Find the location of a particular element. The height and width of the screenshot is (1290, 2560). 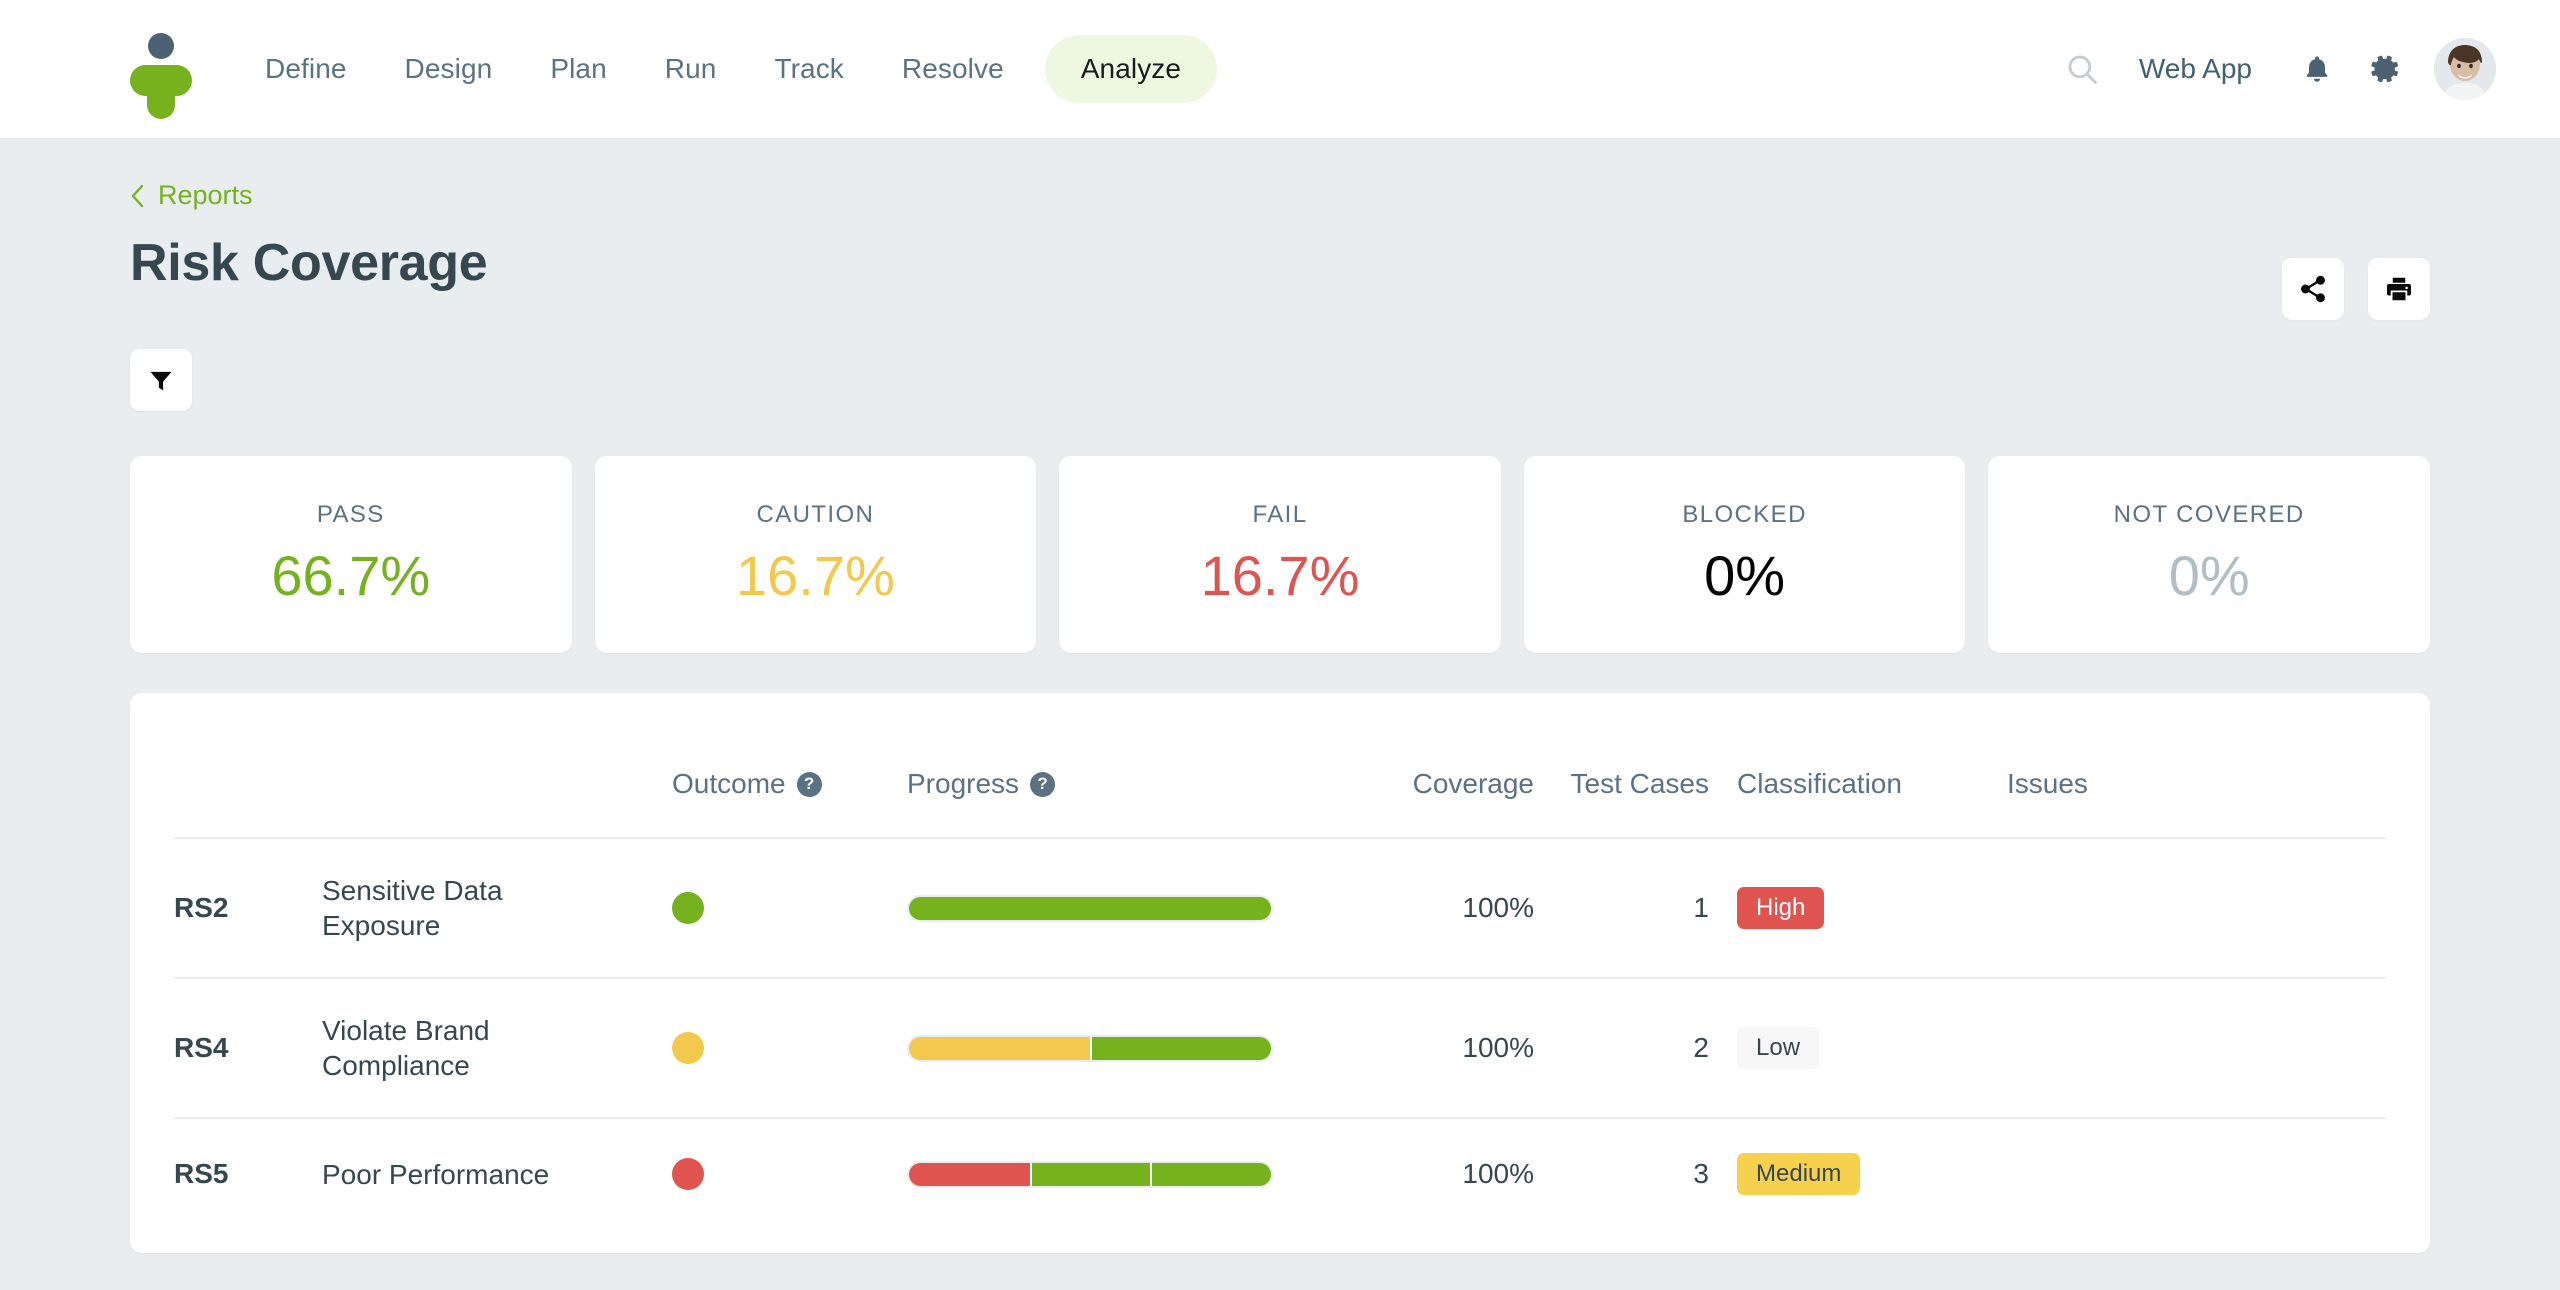

breadcrumb-back-to-reports: Reports is located at coordinates (191, 195).